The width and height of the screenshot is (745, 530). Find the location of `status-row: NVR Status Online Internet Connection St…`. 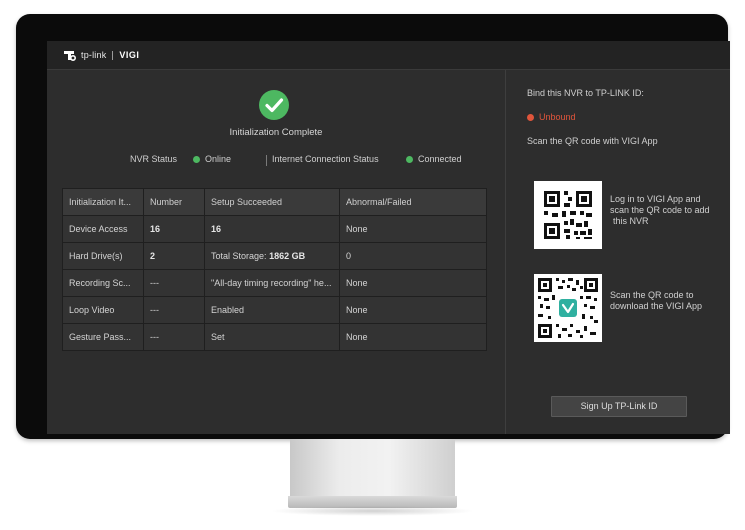

status-row: NVR Status Online Internet Connection St… is located at coordinates (276, 161).